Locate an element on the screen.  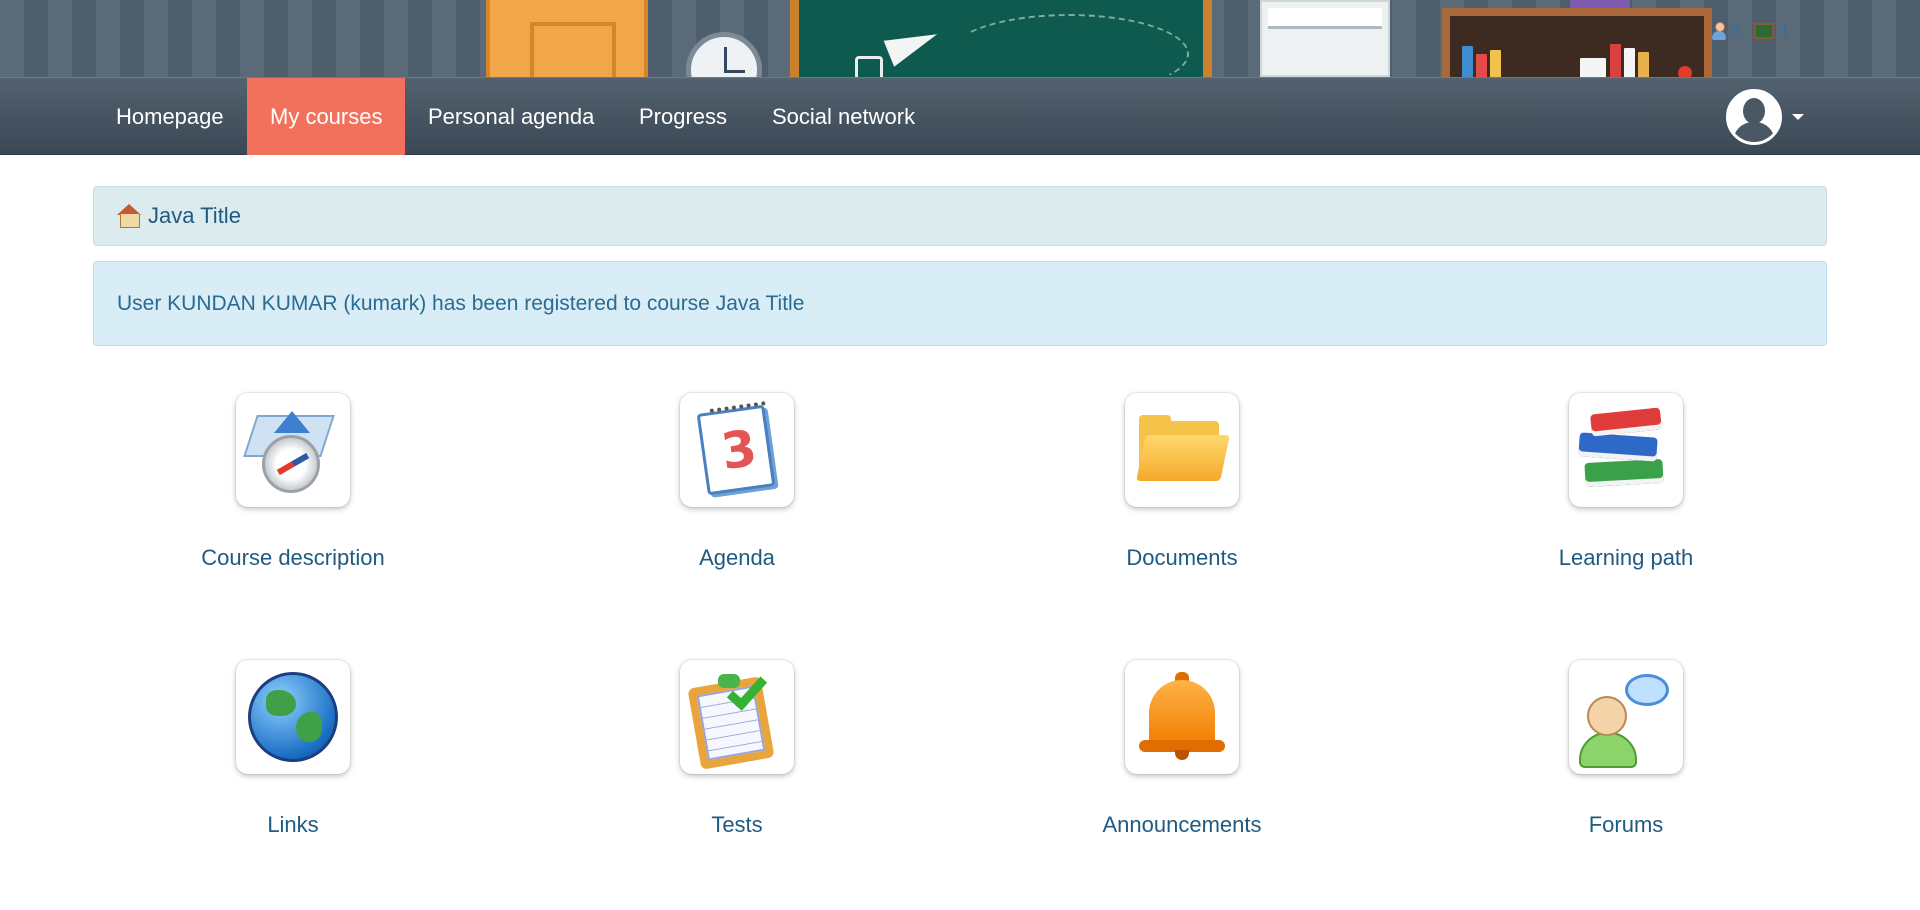
tool-label: Learning path is located at coordinates (1626, 558).